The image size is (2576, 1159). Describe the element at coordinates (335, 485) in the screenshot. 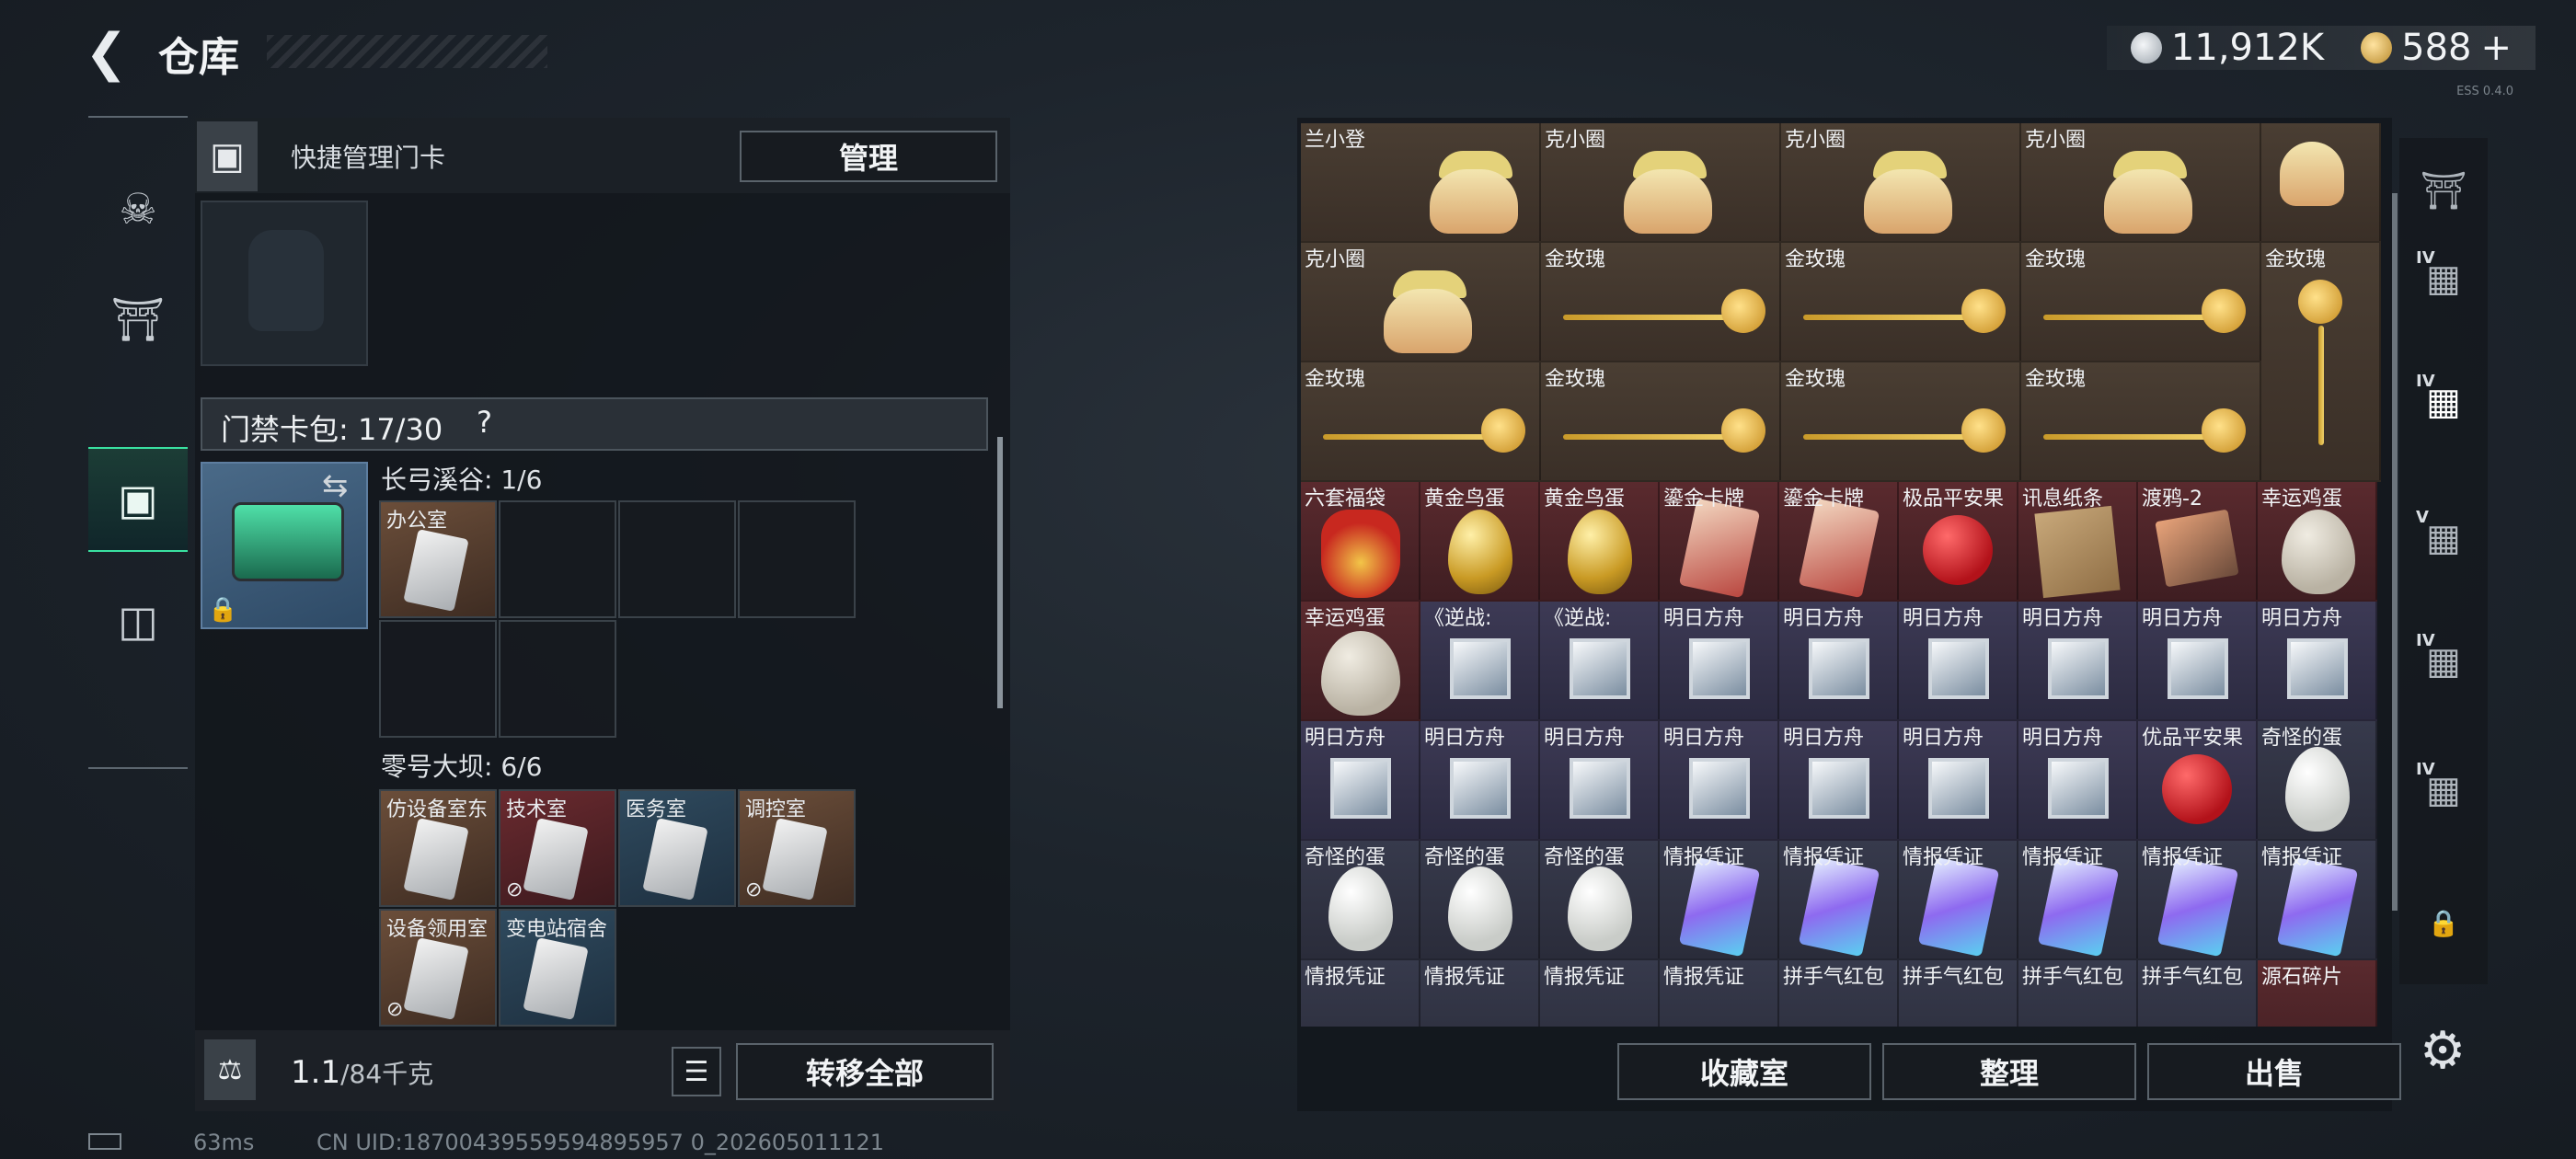

I see `swap-icon: ⇆` at that location.